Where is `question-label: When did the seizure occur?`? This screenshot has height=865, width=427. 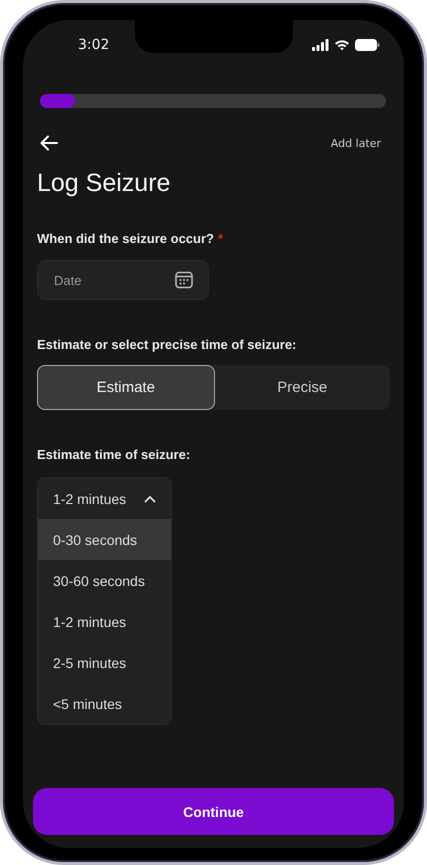 question-label: When did the seizure occur? is located at coordinates (125, 238).